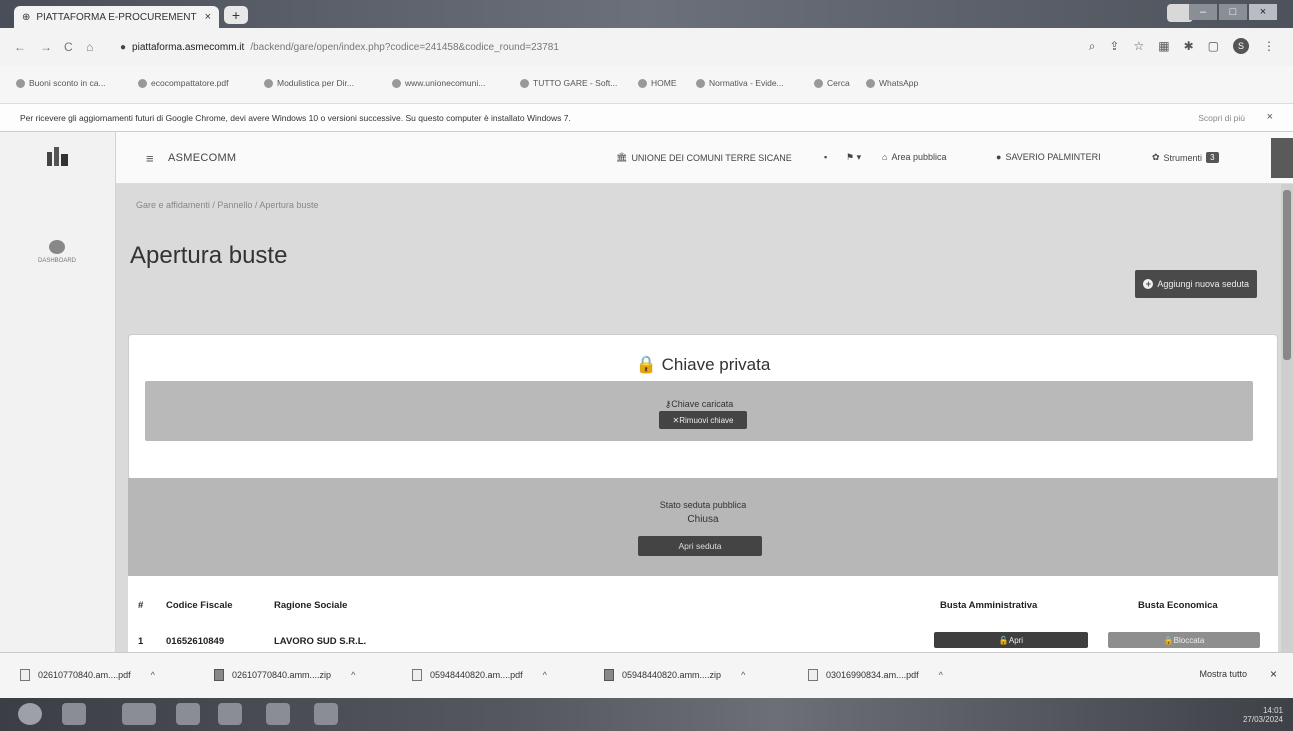  What do you see at coordinates (1092, 46) in the screenshot?
I see `zoom-icon: ⌕` at bounding box center [1092, 46].